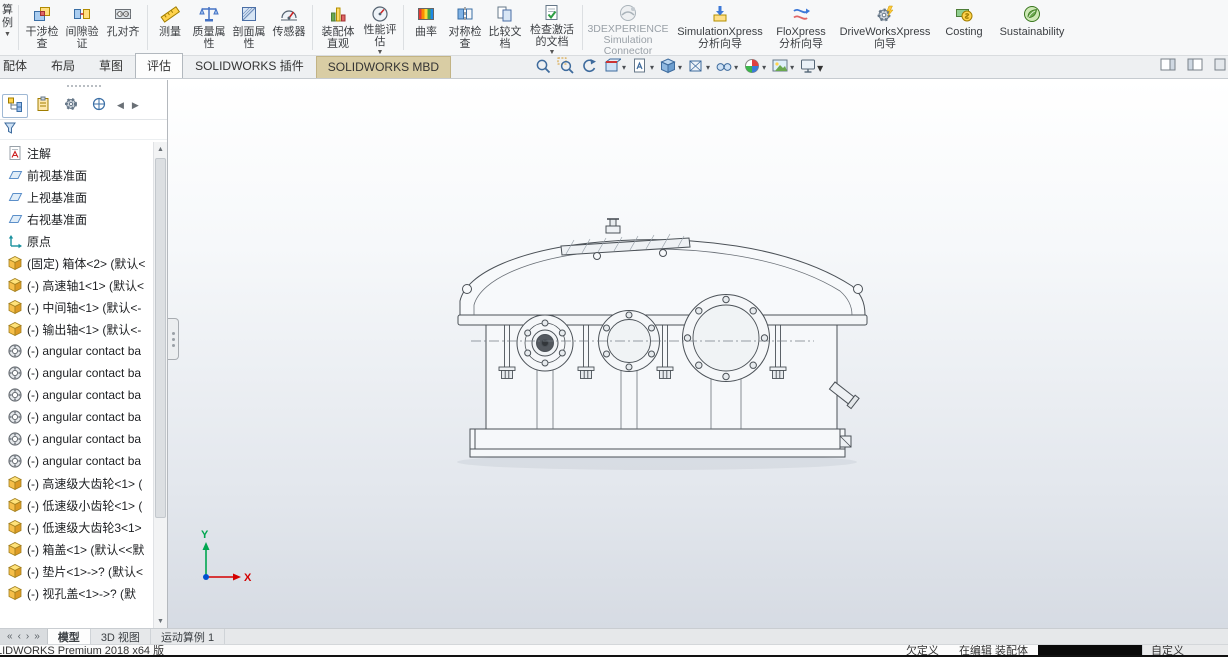  I want to click on tree-item-intermediate-shaft: (-) 中间轴<1> (默认<-, so click(76, 307).